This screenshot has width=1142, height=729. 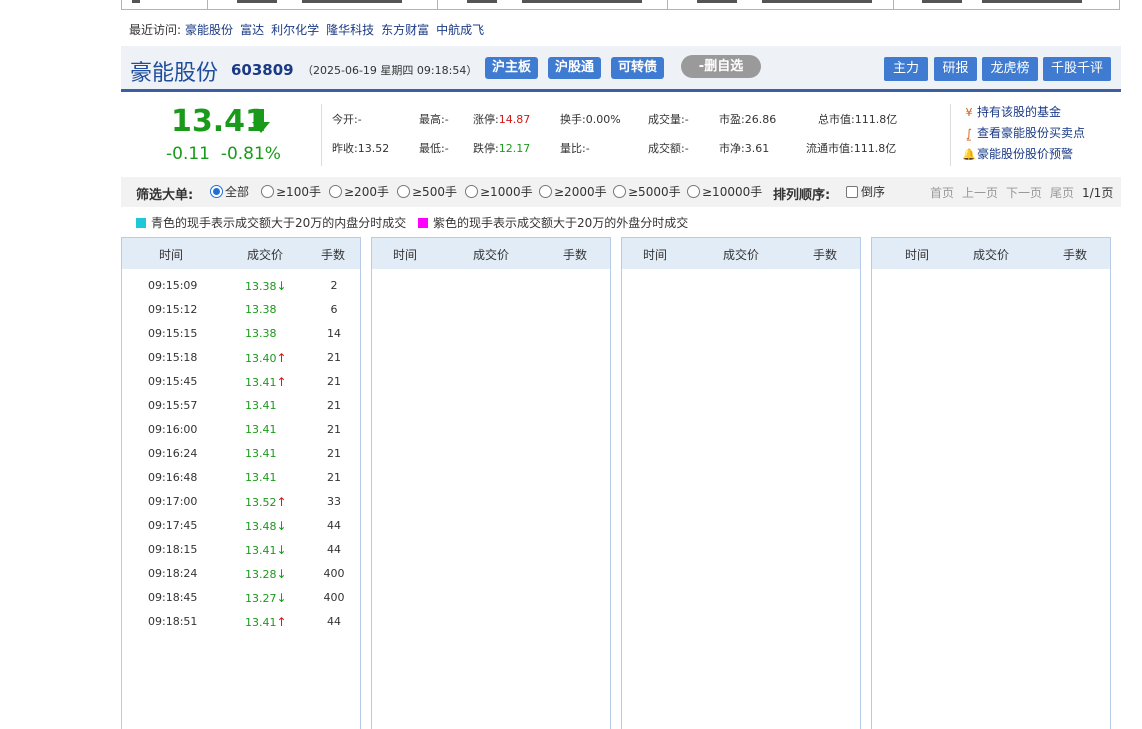 I want to click on pager-last: 尾页, so click(x=1062, y=192).